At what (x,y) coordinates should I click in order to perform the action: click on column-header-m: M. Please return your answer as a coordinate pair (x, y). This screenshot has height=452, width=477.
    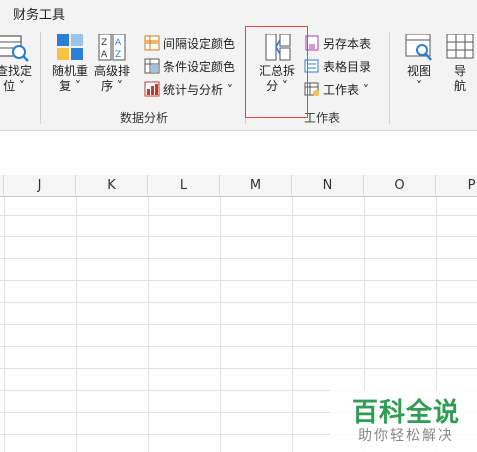
    Looking at the image, I should click on (256, 186).